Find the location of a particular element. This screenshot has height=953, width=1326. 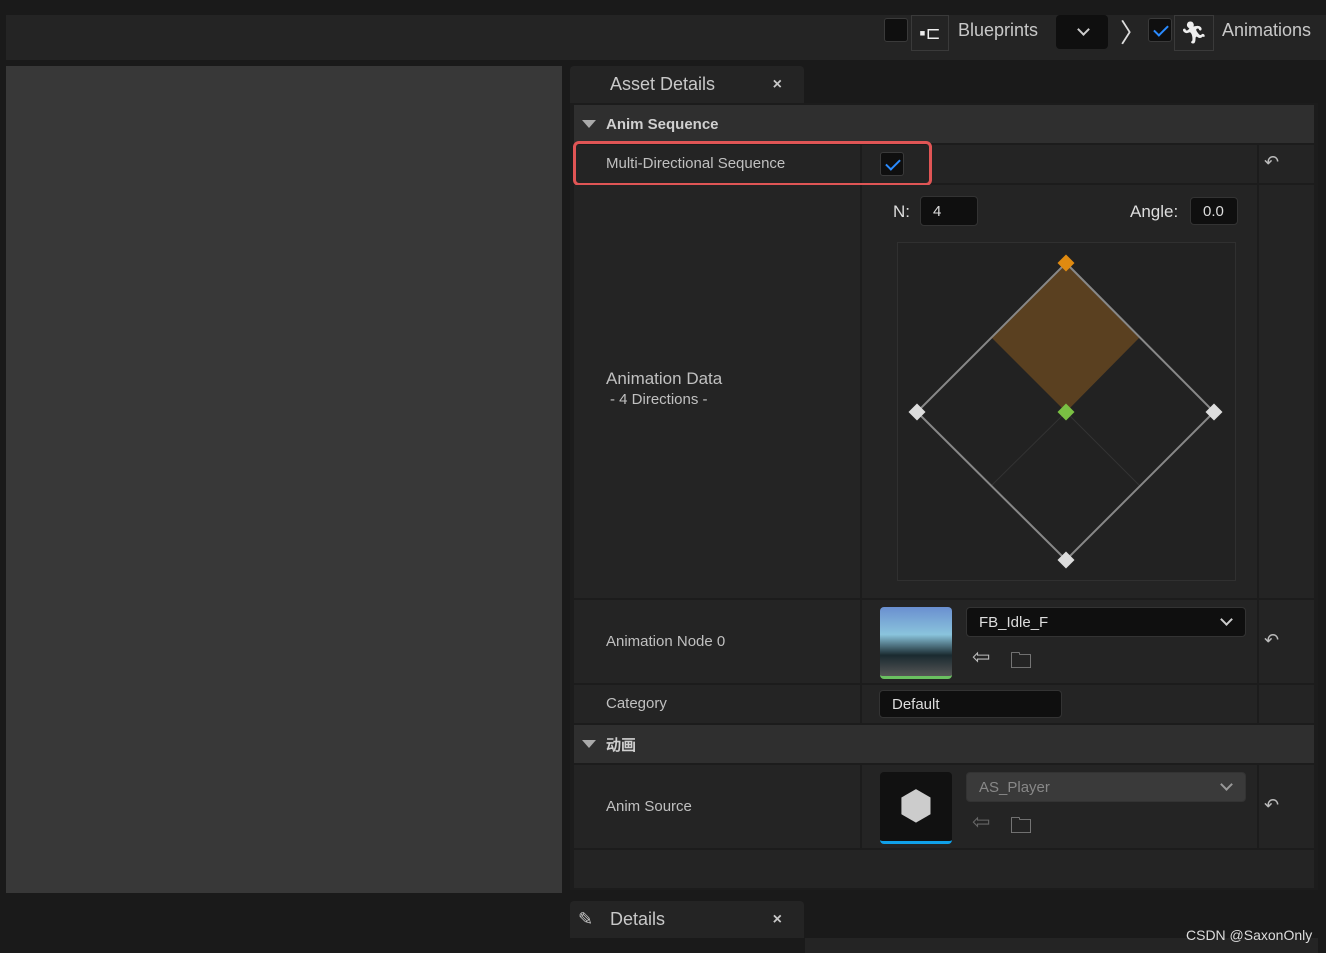

tab-label: Details is located at coordinates (638, 919).